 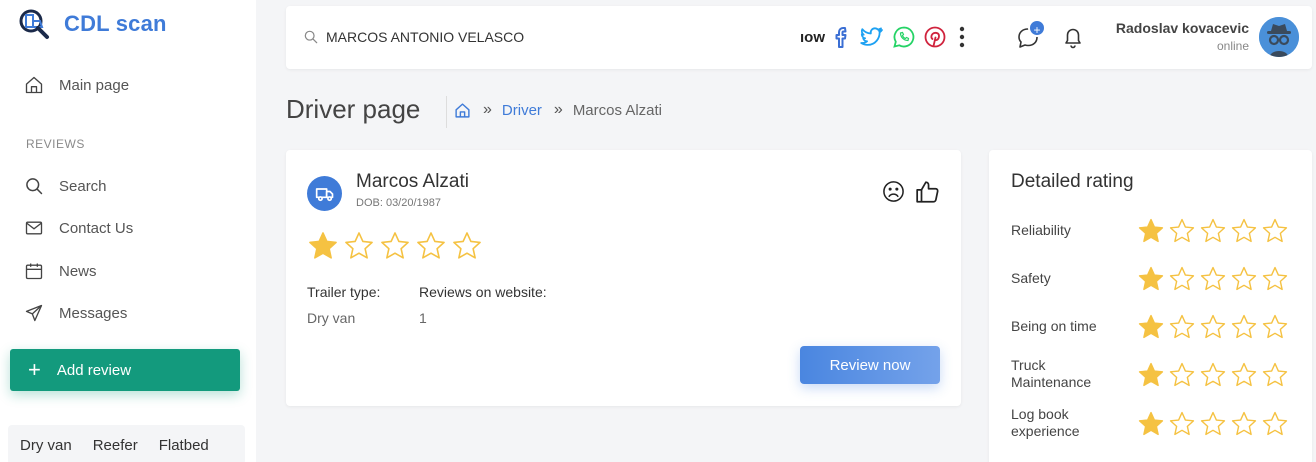 I want to click on thumbs-up-icon, so click(x=928, y=192).